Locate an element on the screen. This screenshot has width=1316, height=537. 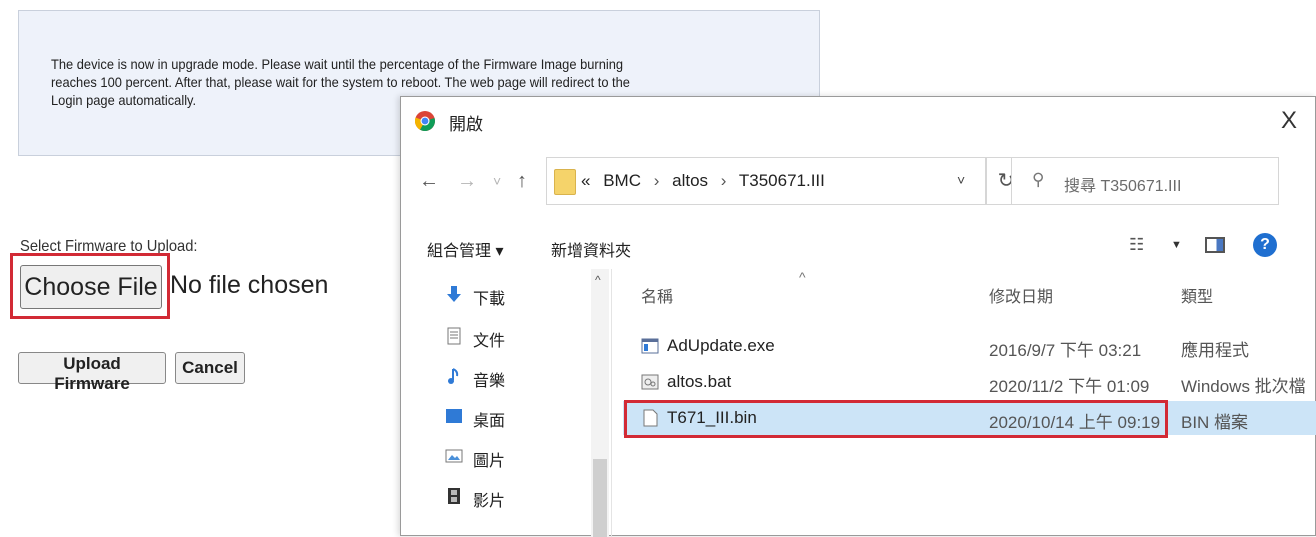
file-type: BIN 檔案 is located at coordinates (1215, 422).